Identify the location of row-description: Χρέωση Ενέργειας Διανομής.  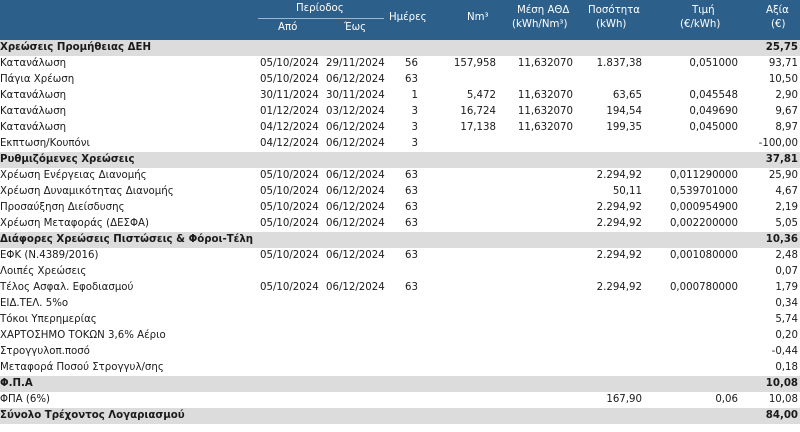
(73, 175).